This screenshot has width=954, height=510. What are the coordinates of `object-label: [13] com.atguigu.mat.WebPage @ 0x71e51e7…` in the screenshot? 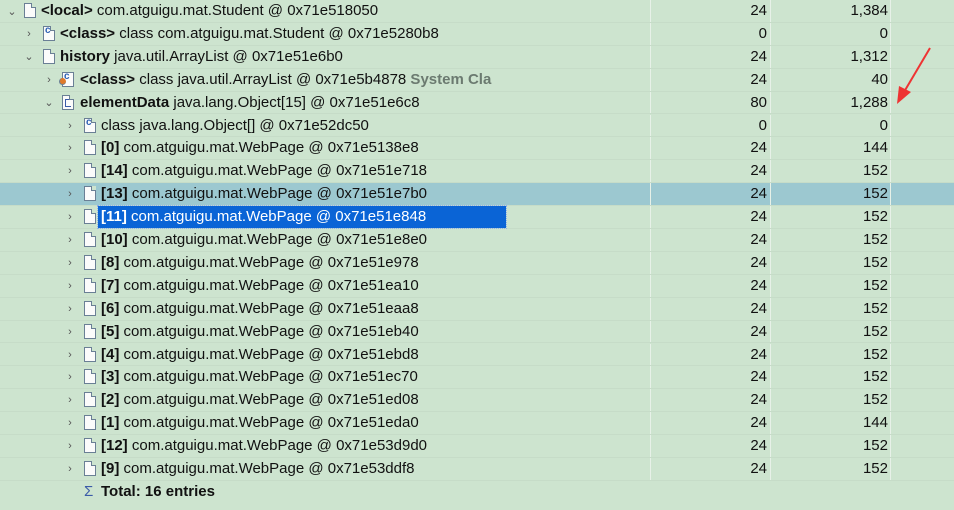 It's located at (264, 194).